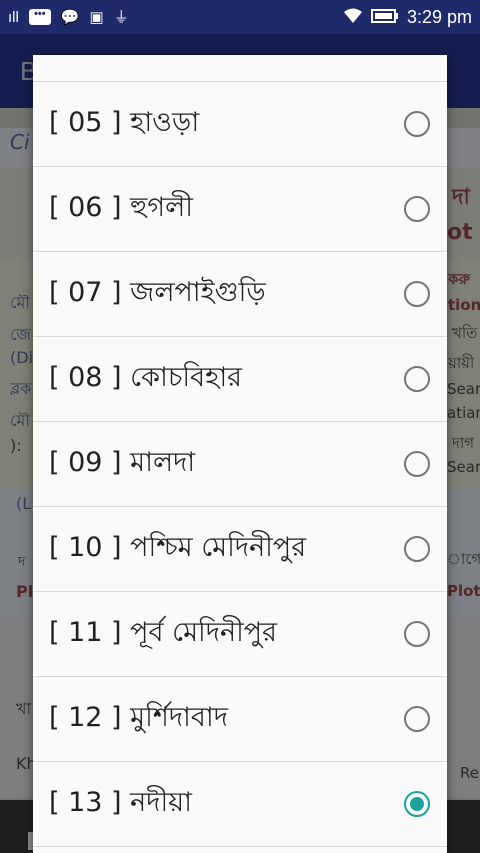  What do you see at coordinates (39, 17) in the screenshot?
I see `message-icon: •••` at bounding box center [39, 17].